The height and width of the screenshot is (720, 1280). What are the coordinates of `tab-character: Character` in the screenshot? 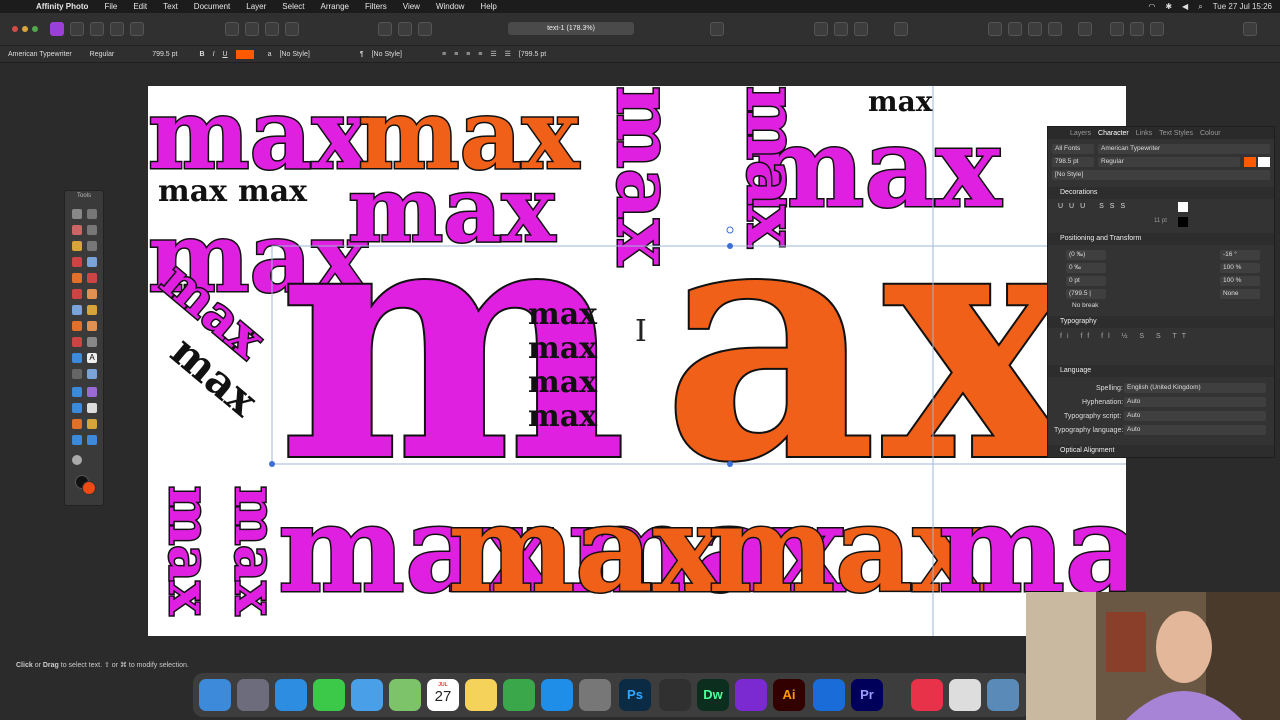 It's located at (1113, 133).